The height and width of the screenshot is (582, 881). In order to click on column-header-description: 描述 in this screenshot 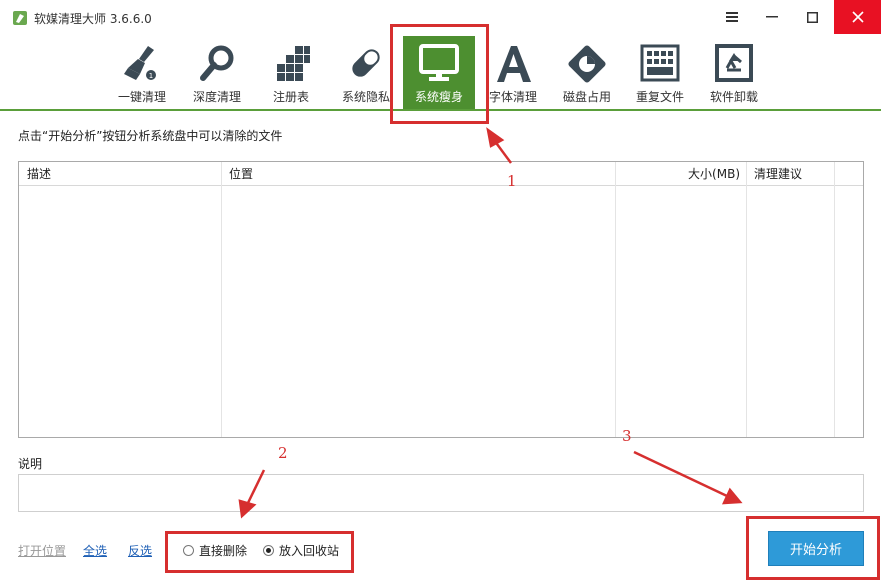, I will do `click(120, 174)`.